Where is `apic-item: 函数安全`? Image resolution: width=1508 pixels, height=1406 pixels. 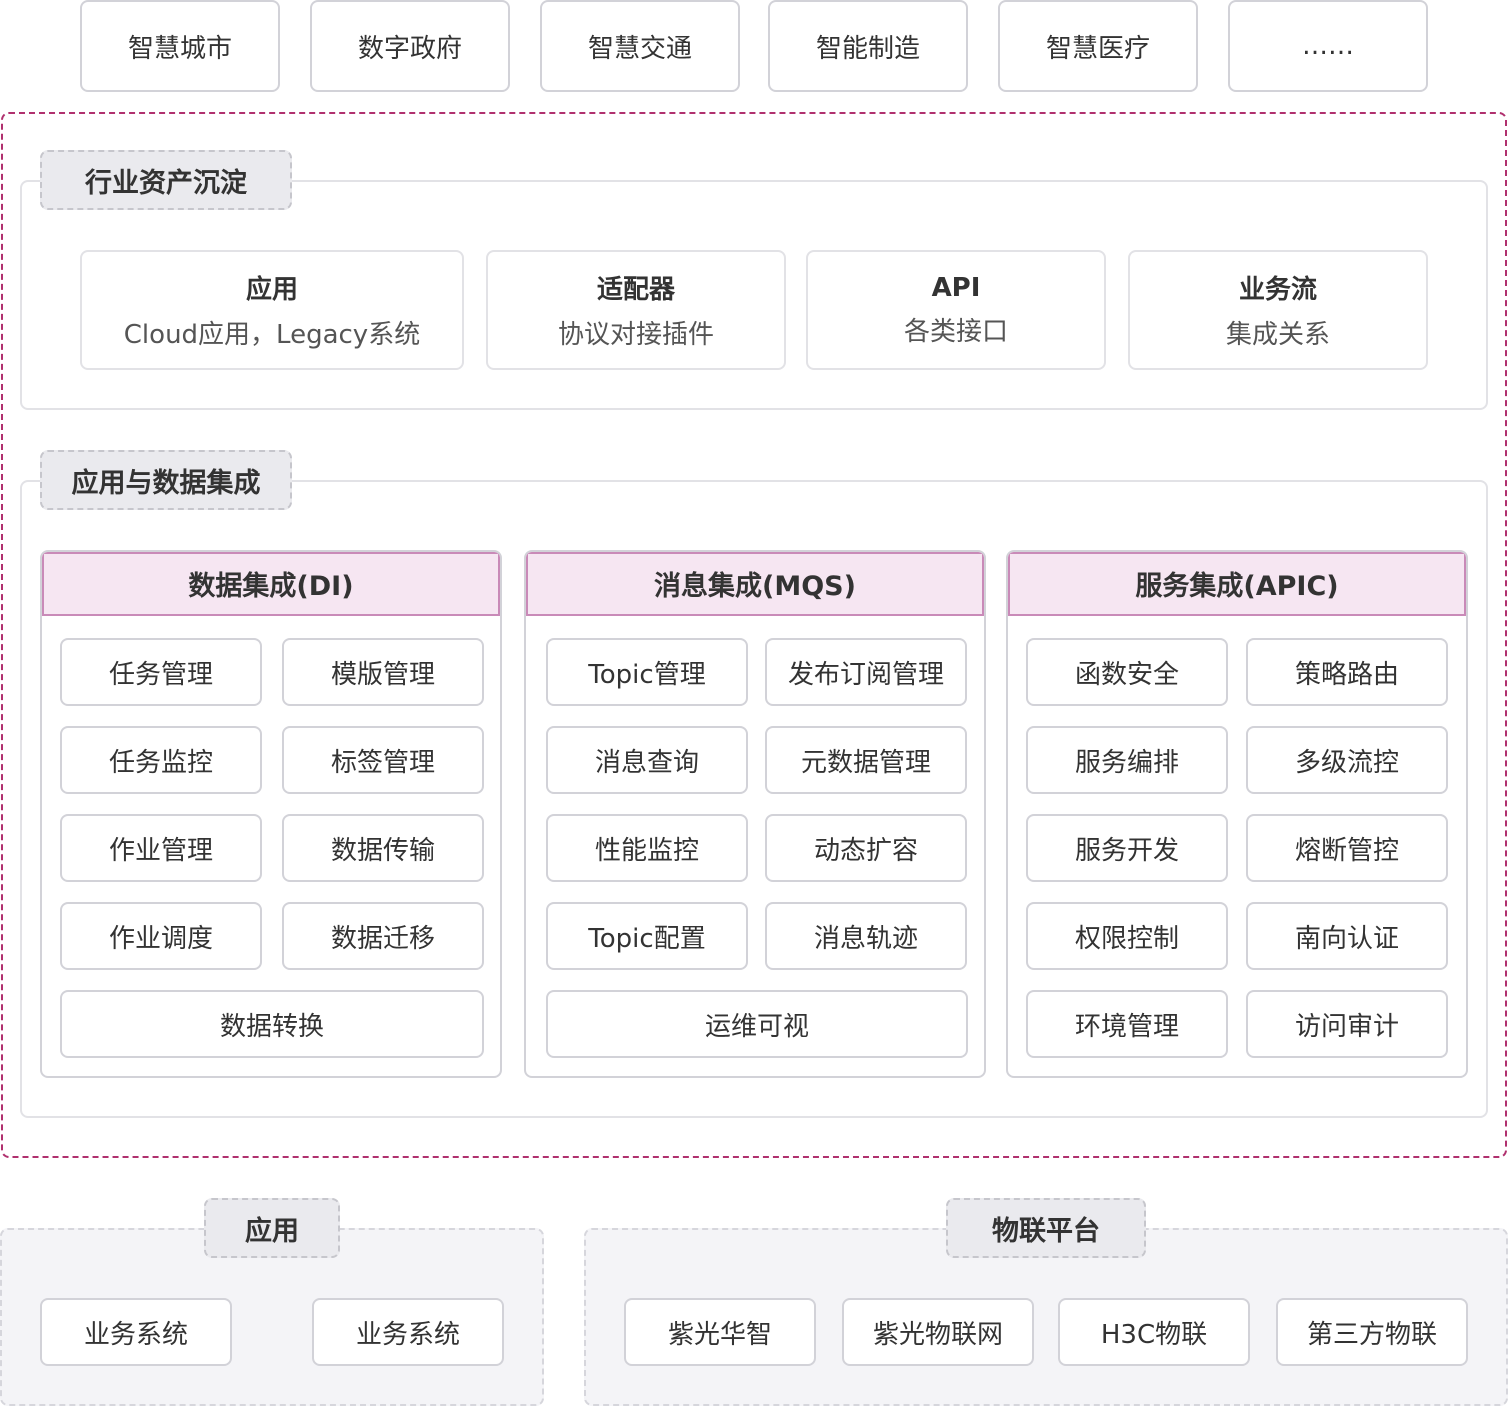
apic-item: 函数安全 is located at coordinates (1127, 672).